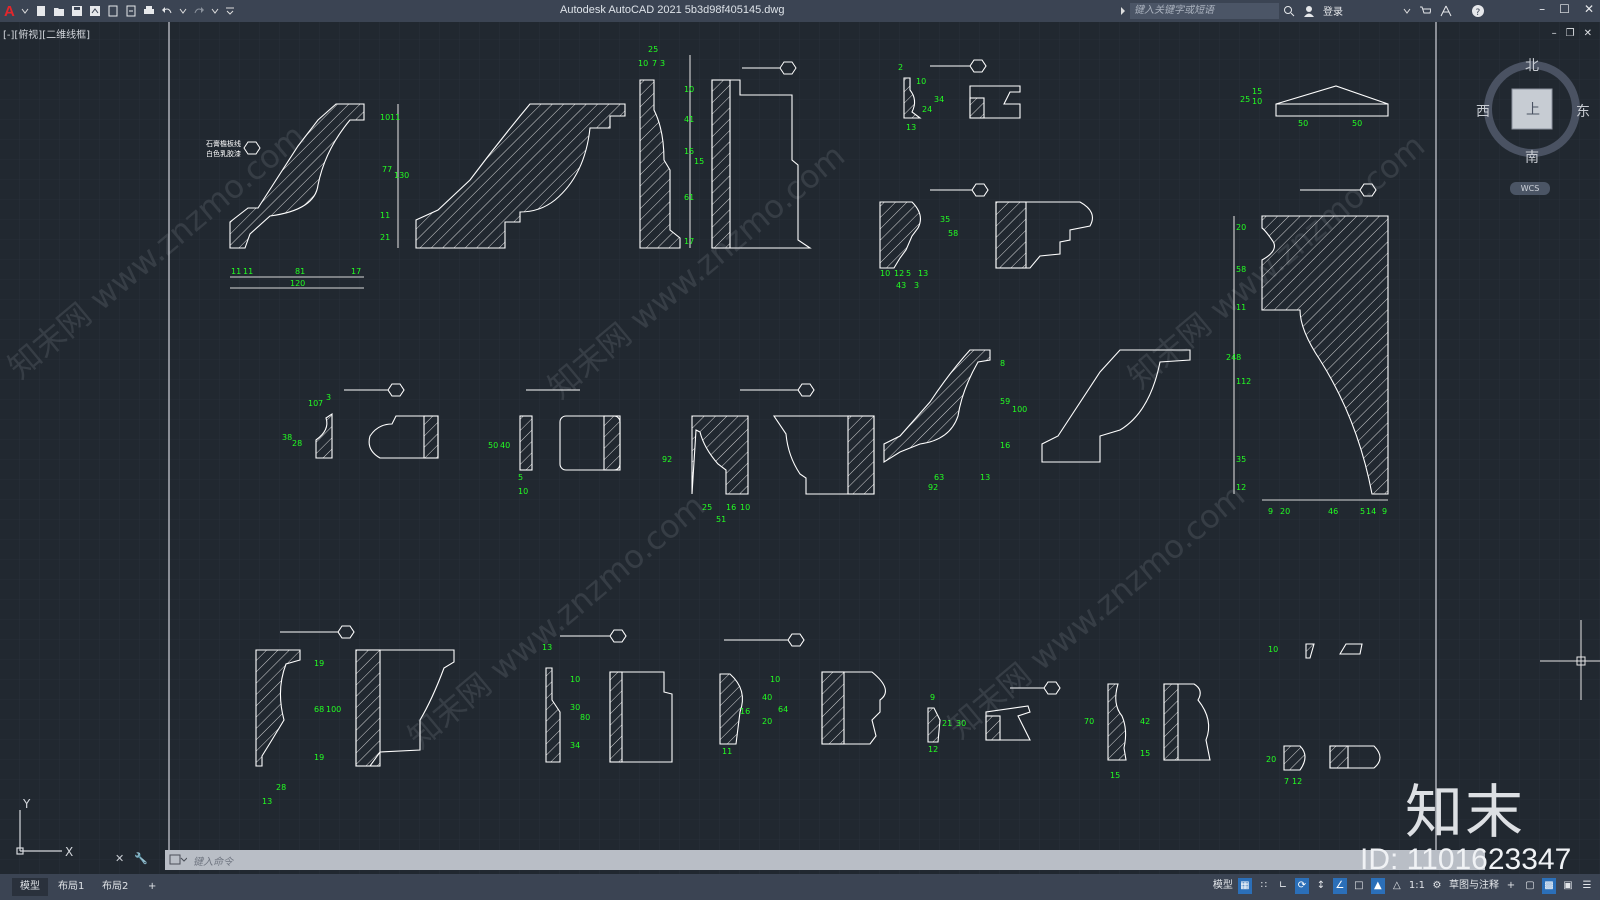  Describe the element at coordinates (183, 11) in the screenshot. I see `undo-dropdown-icon` at that location.